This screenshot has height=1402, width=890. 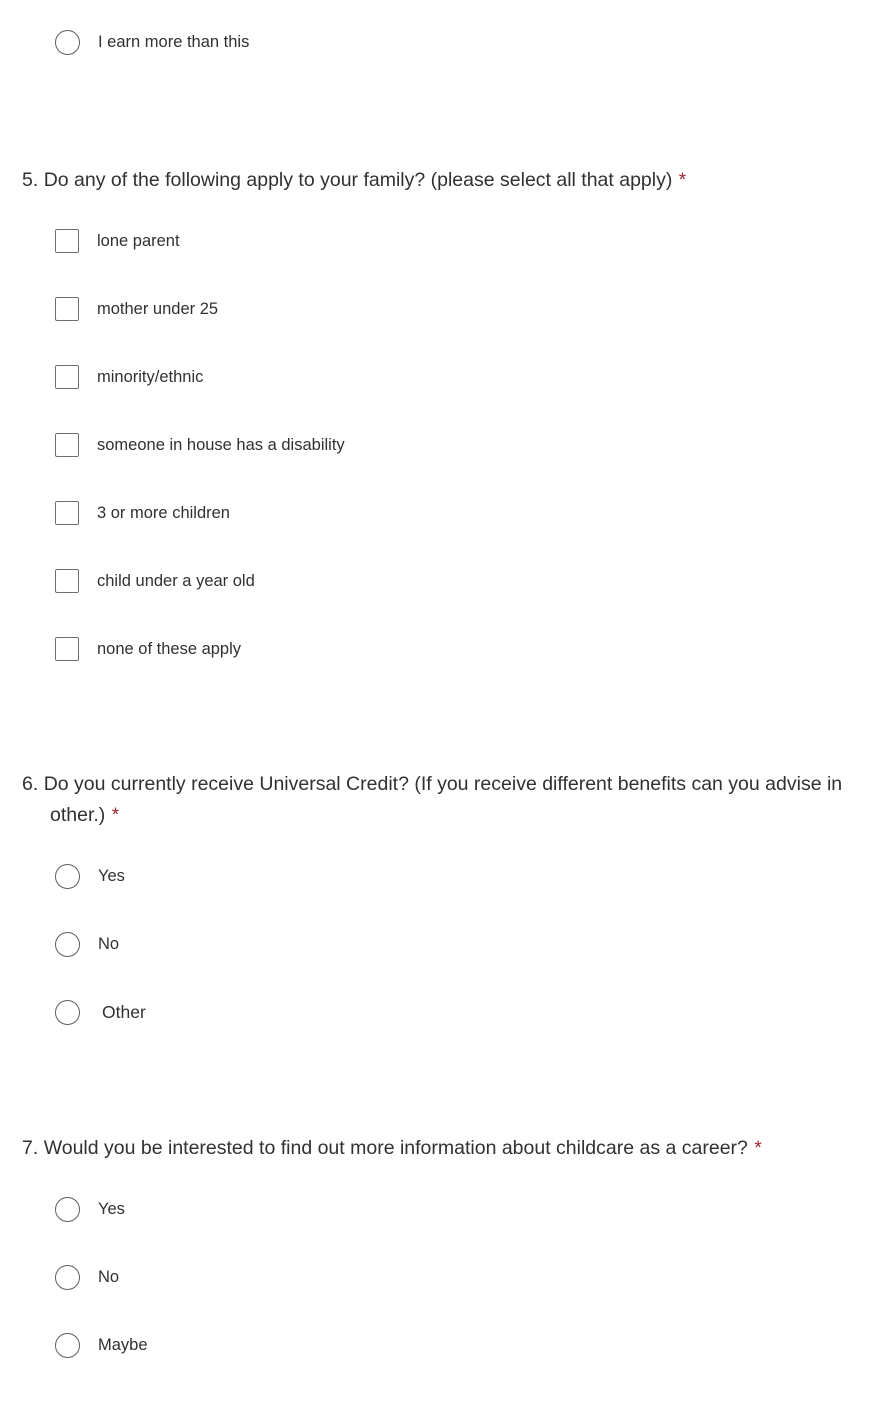 I want to click on option-label: minority/ethnic, so click(x=150, y=377).